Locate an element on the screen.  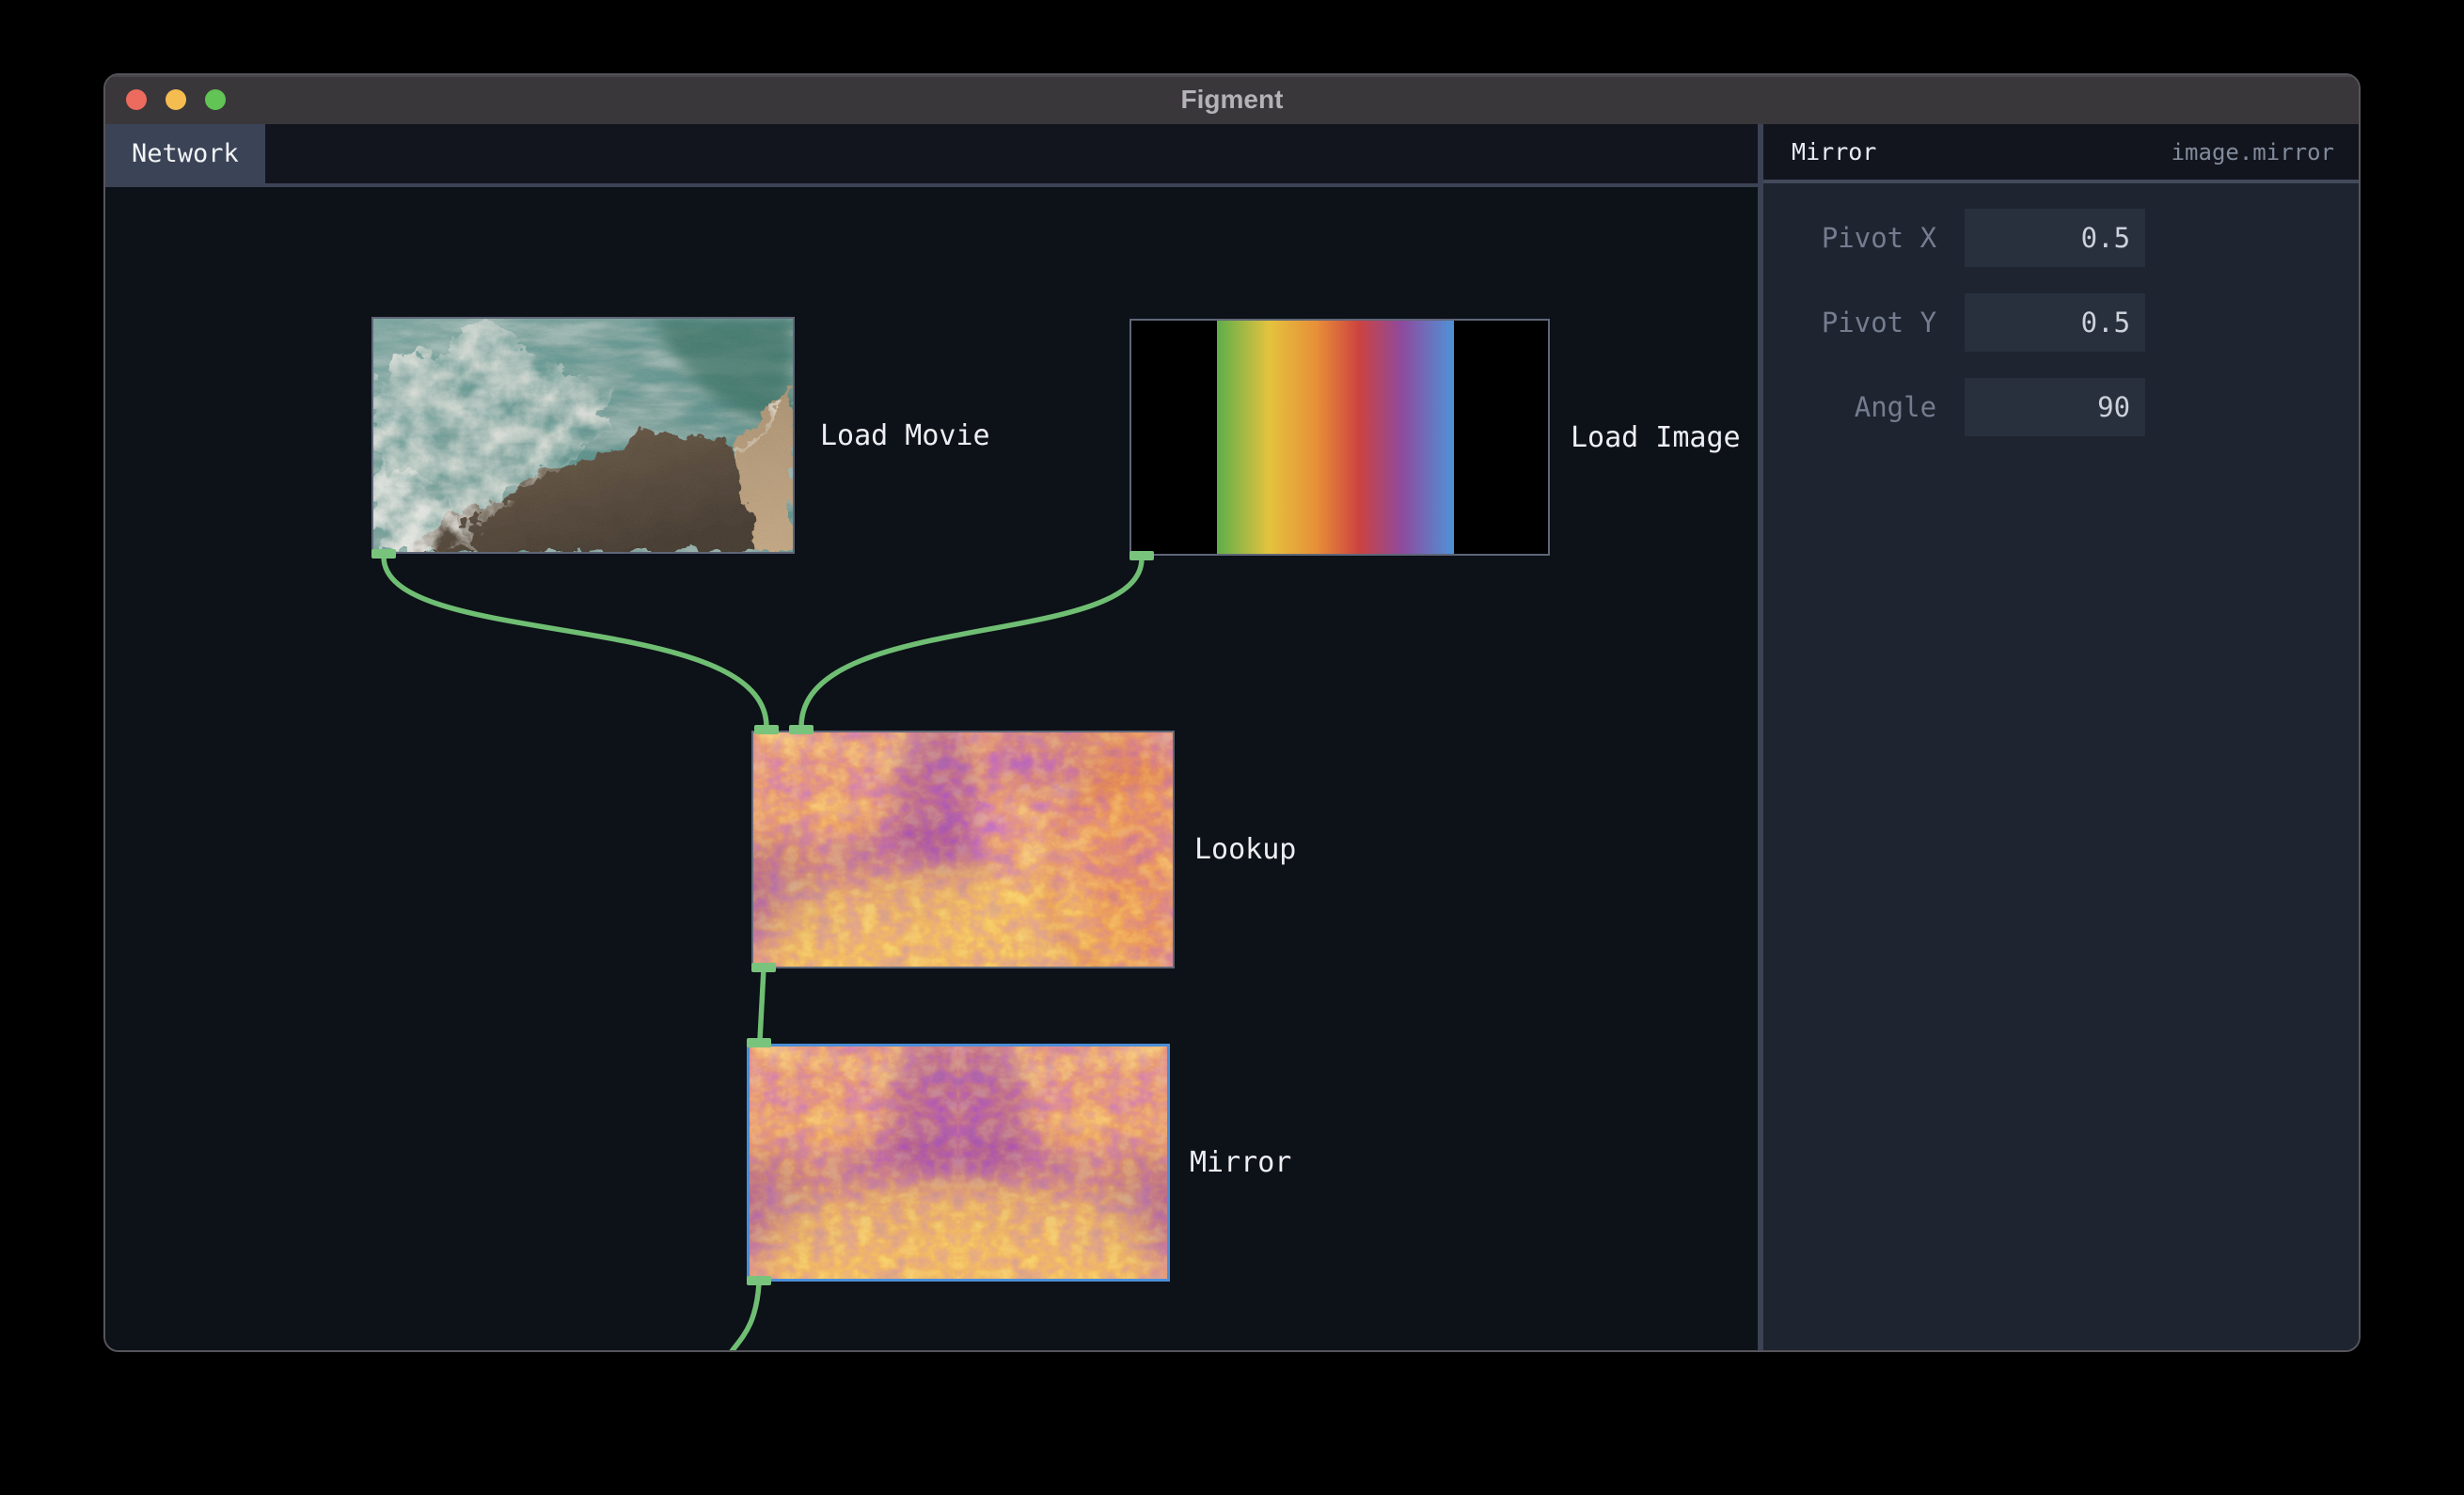
output-port-lookup is located at coordinates (763, 967).